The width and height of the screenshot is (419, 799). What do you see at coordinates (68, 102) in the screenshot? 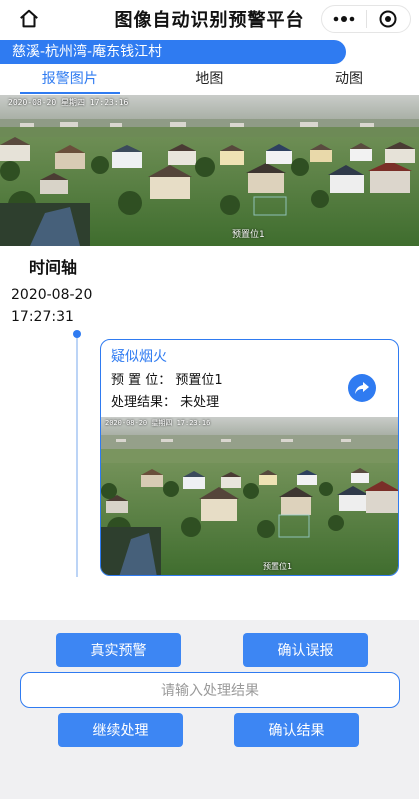
I see `image-timestamp: 2020-08-20 星期四 17:23:16` at bounding box center [68, 102].